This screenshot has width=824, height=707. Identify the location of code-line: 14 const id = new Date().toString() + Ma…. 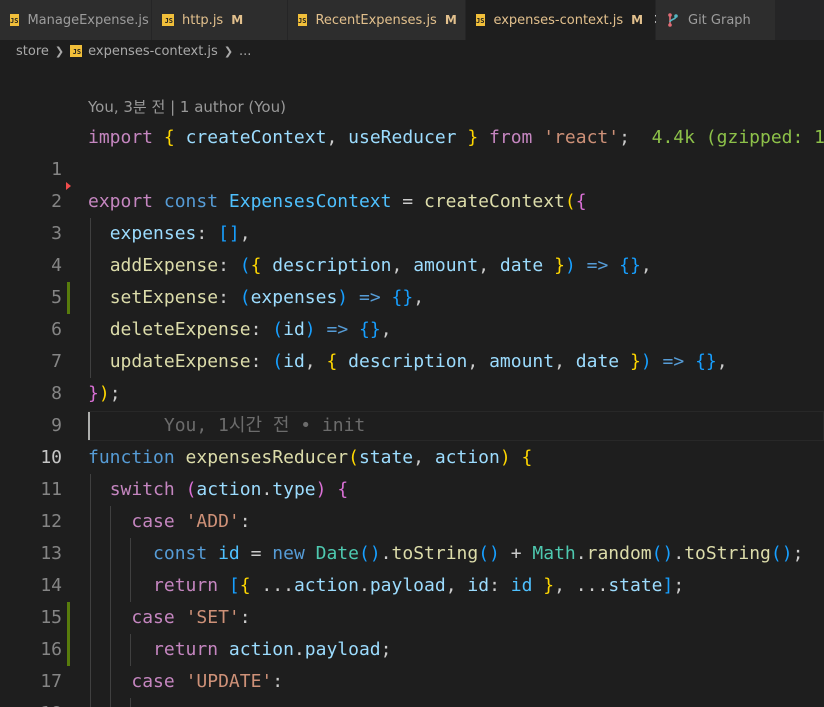
(412, 567).